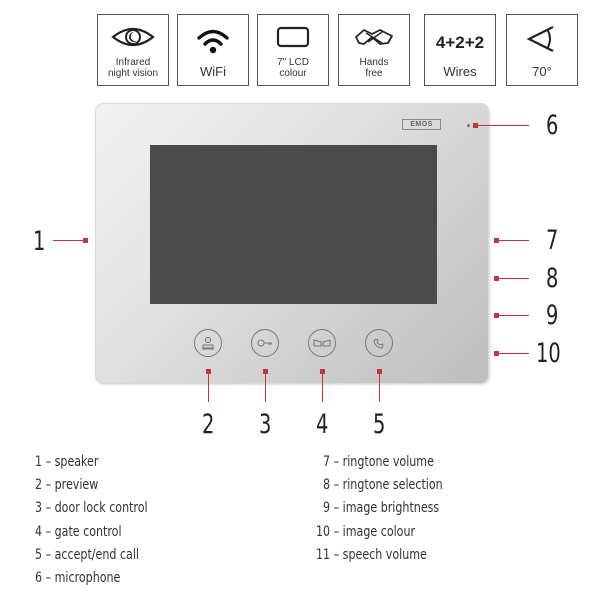 The image size is (609, 609). What do you see at coordinates (383, 485) in the screenshot?
I see `legend-item: 8 – ringtone selection` at bounding box center [383, 485].